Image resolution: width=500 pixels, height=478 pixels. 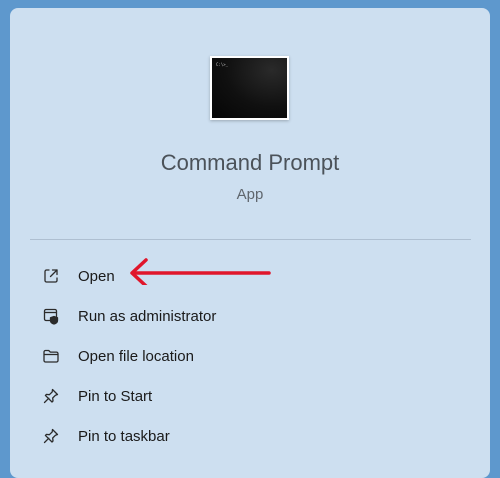 I want to click on run-as-administrator-menu-item: Run as administrator, so click(x=250, y=316).